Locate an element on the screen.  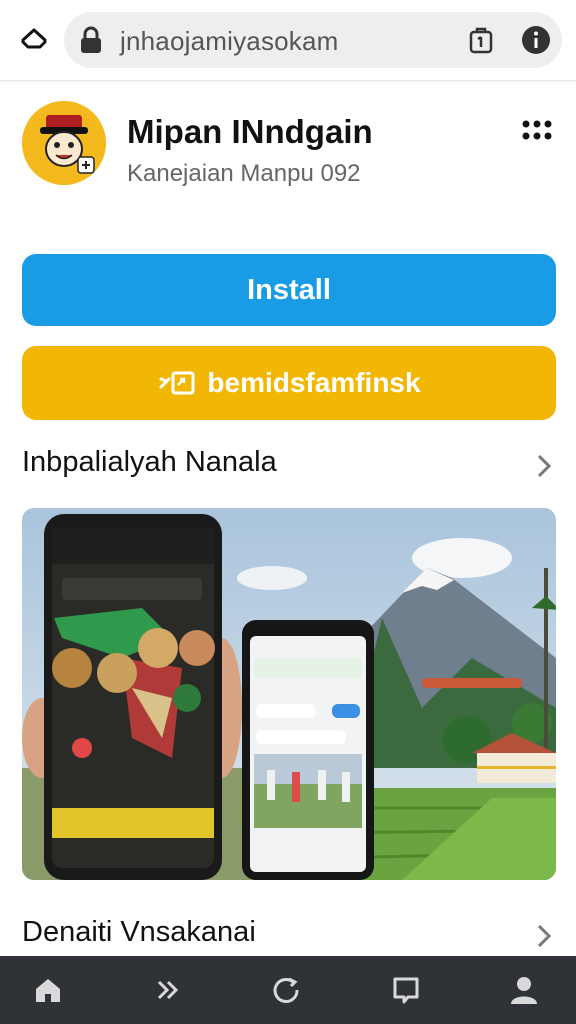
nav-tabs is located at coordinates (406, 990).